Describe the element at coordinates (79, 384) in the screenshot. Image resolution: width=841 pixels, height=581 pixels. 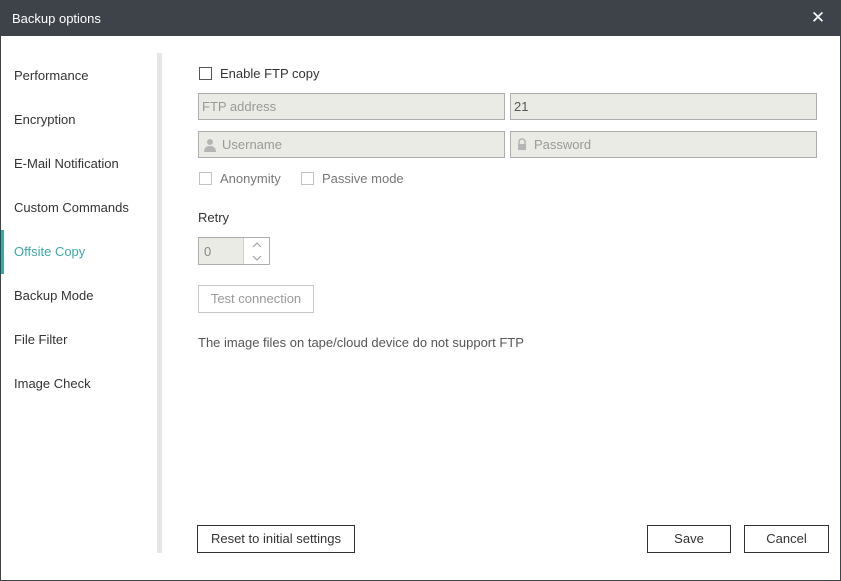
I see `sidebar-item-image-check: Image Check` at that location.